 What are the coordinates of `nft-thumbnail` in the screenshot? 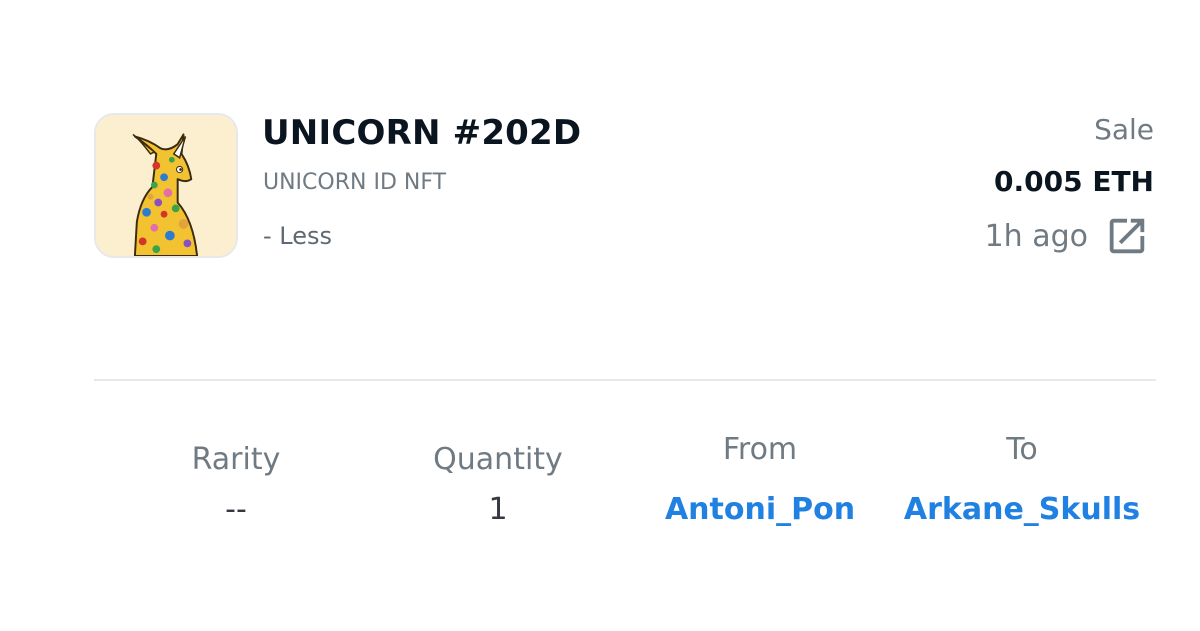 It's located at (166, 185).